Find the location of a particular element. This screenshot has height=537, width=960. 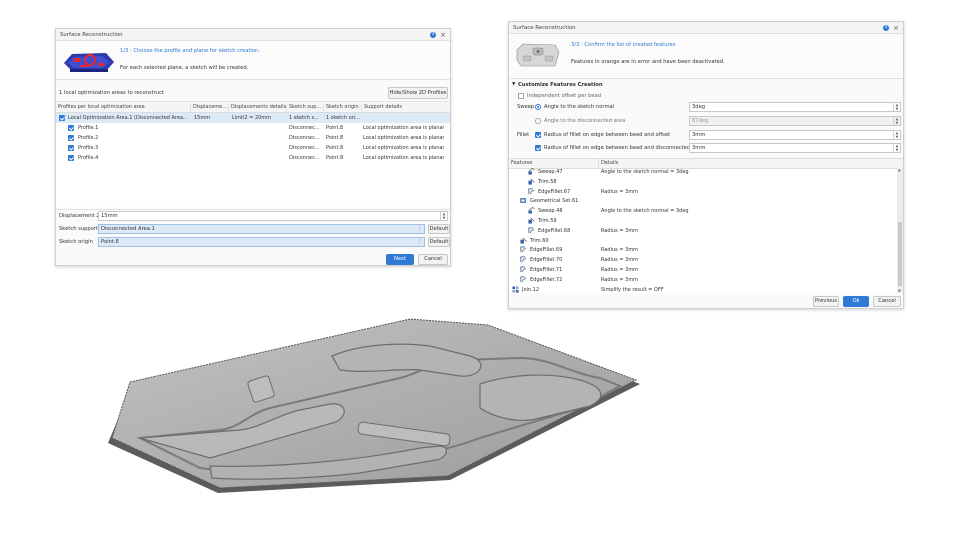

hide-show-profiles-button: Hide/Show 2D Profiles is located at coordinates (418, 93).